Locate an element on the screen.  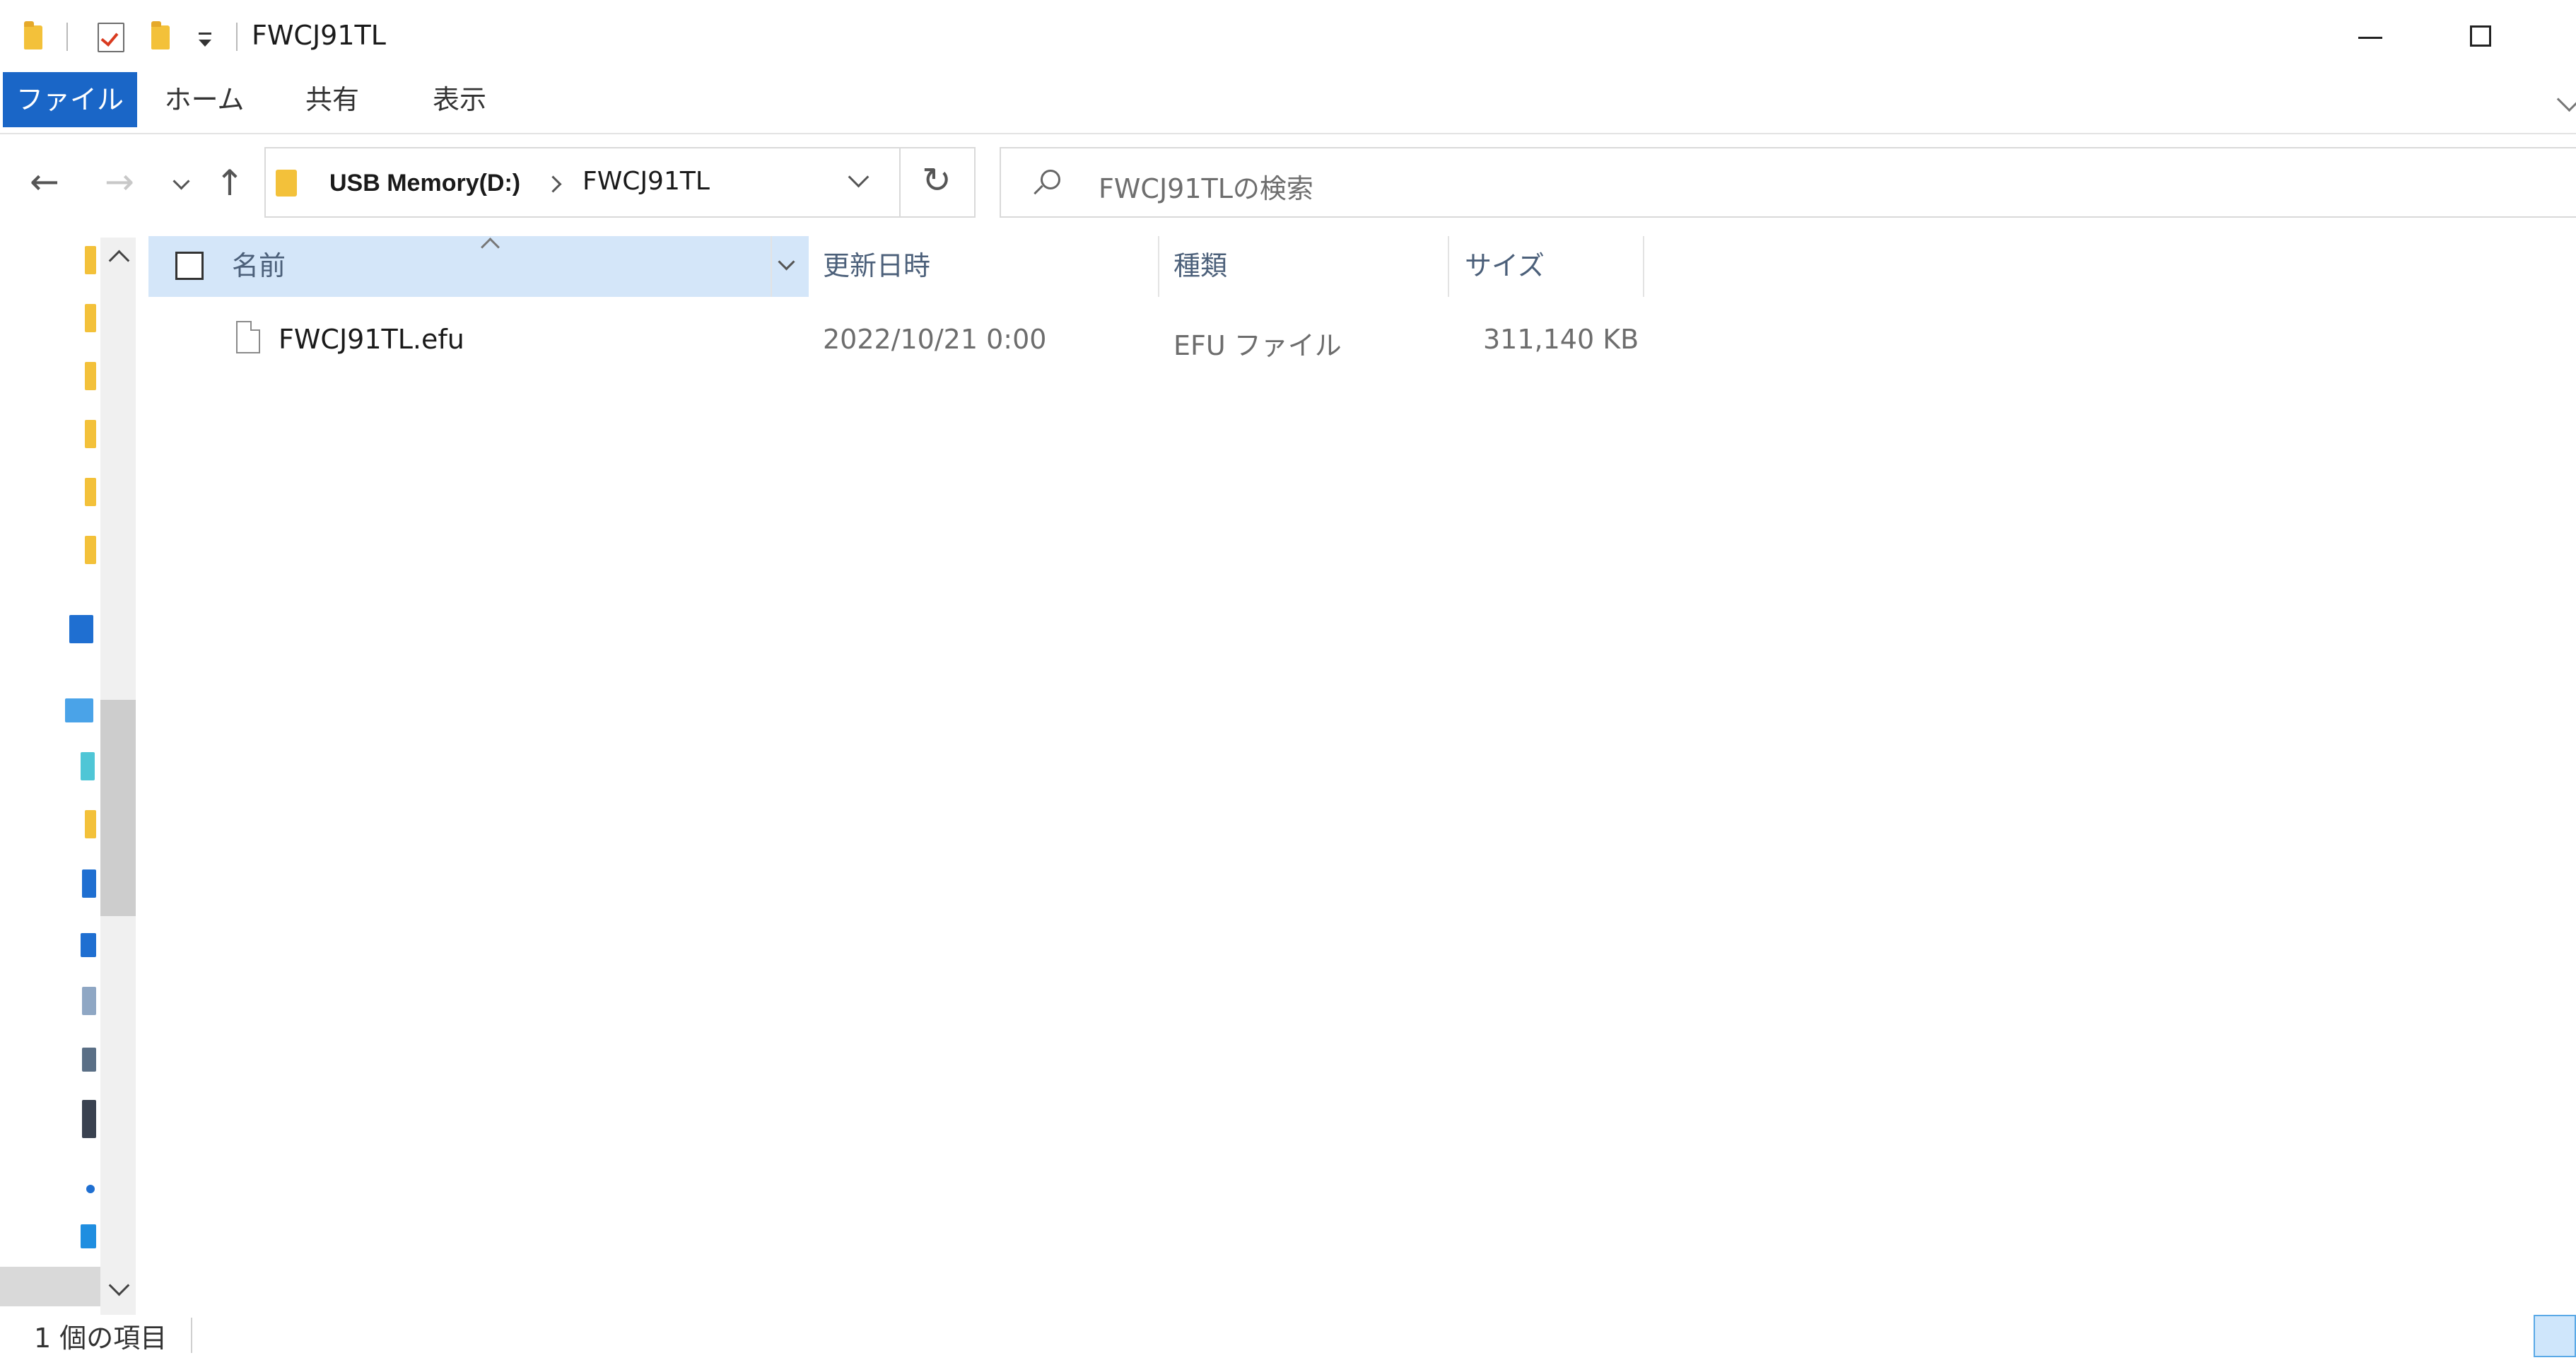
up-arrow-icon: ↑ is located at coordinates (230, 183).